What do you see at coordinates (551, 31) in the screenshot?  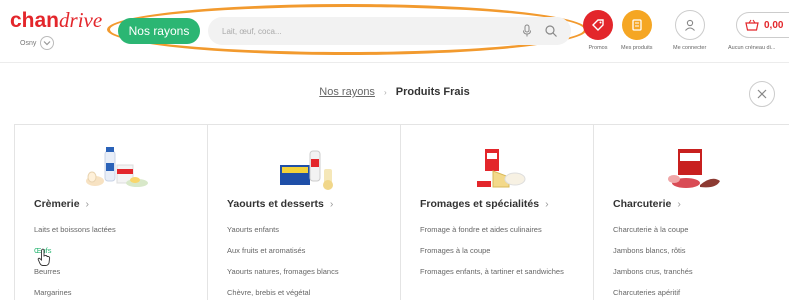 I see `search-icon` at bounding box center [551, 31].